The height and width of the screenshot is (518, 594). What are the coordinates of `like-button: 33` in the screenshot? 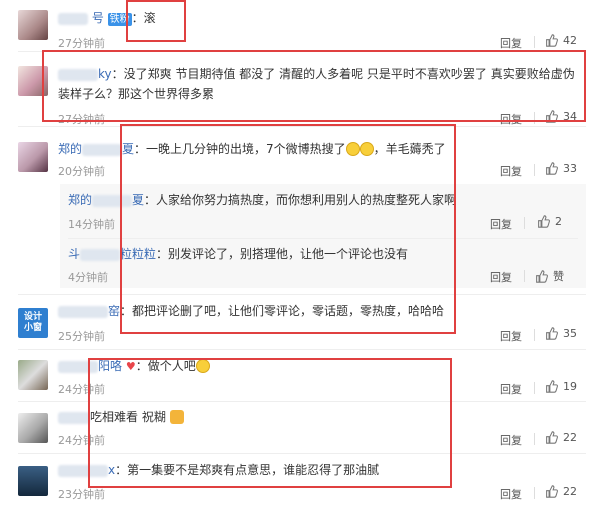 It's located at (561, 168).